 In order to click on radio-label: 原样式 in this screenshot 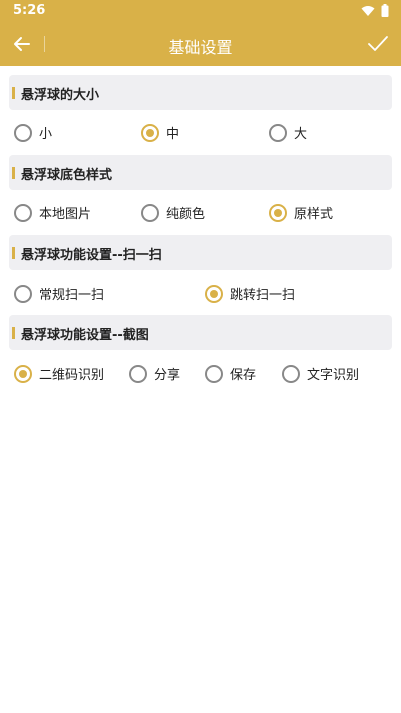, I will do `click(314, 214)`.